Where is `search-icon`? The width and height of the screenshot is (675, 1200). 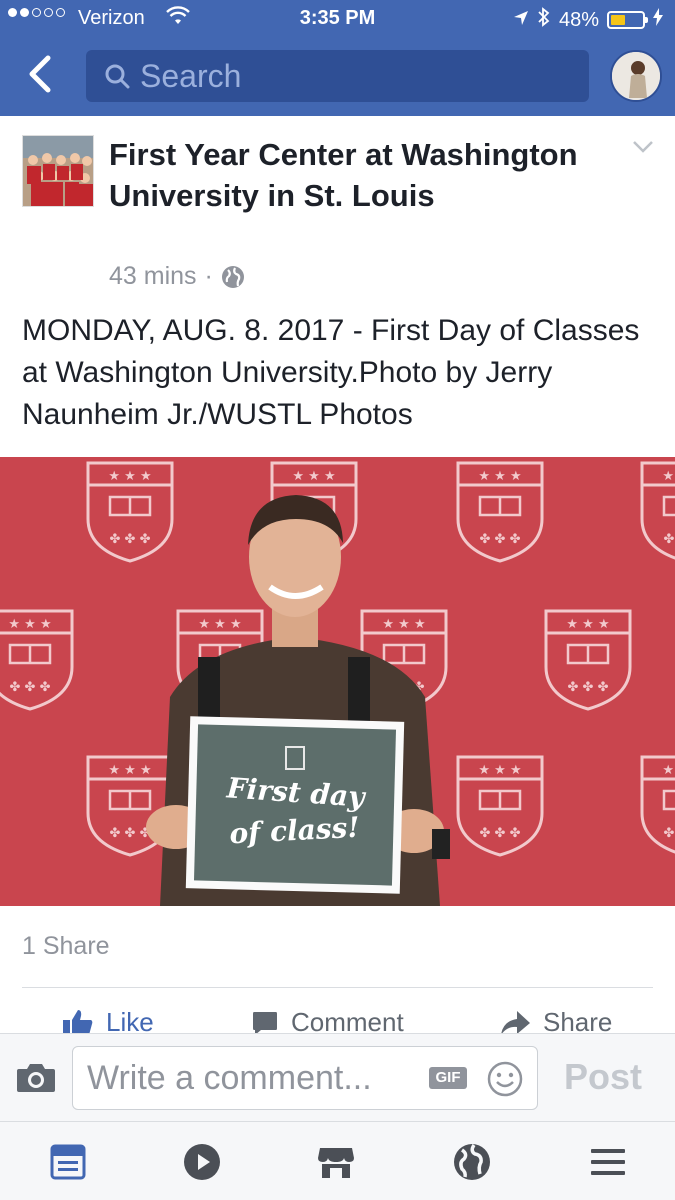
search-icon is located at coordinates (117, 76).